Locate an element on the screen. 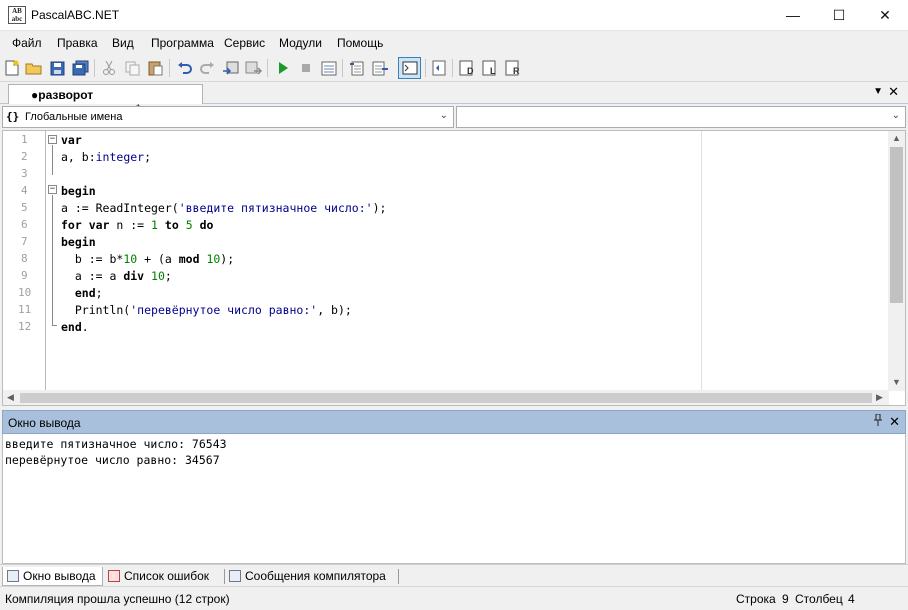  line-number: 12 is located at coordinates (25, 326).